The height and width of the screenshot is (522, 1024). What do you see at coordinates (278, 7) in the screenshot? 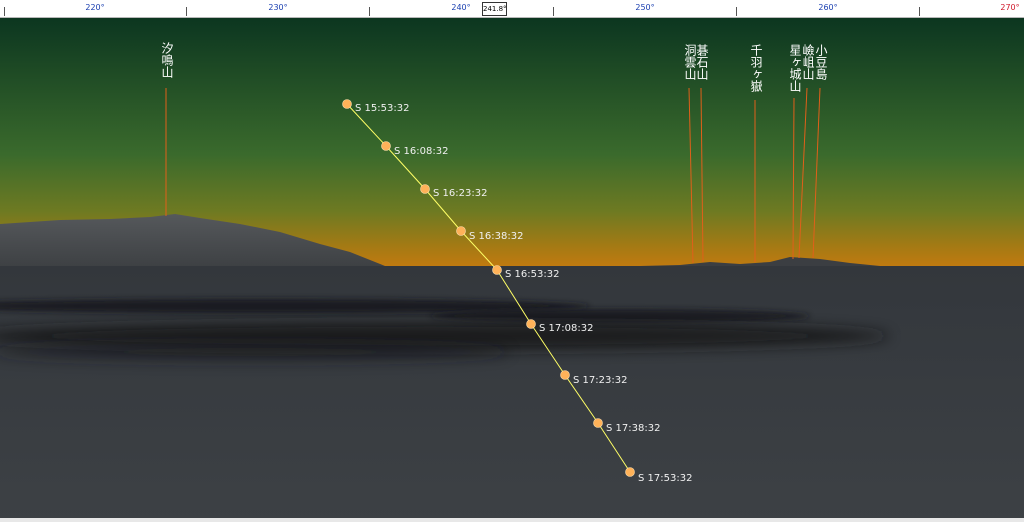
I see `degree-label: 230°` at bounding box center [278, 7].